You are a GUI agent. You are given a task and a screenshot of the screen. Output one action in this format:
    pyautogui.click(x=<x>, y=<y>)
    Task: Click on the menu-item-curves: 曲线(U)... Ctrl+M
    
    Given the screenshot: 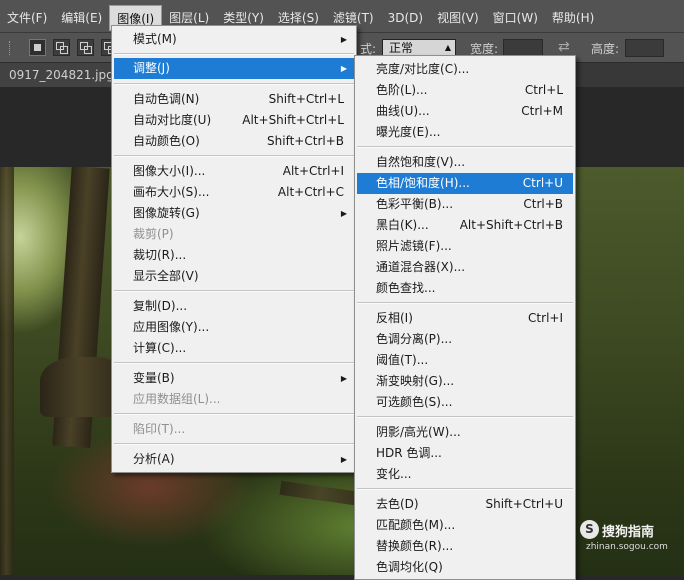 What is the action you would take?
    pyautogui.click(x=465, y=111)
    